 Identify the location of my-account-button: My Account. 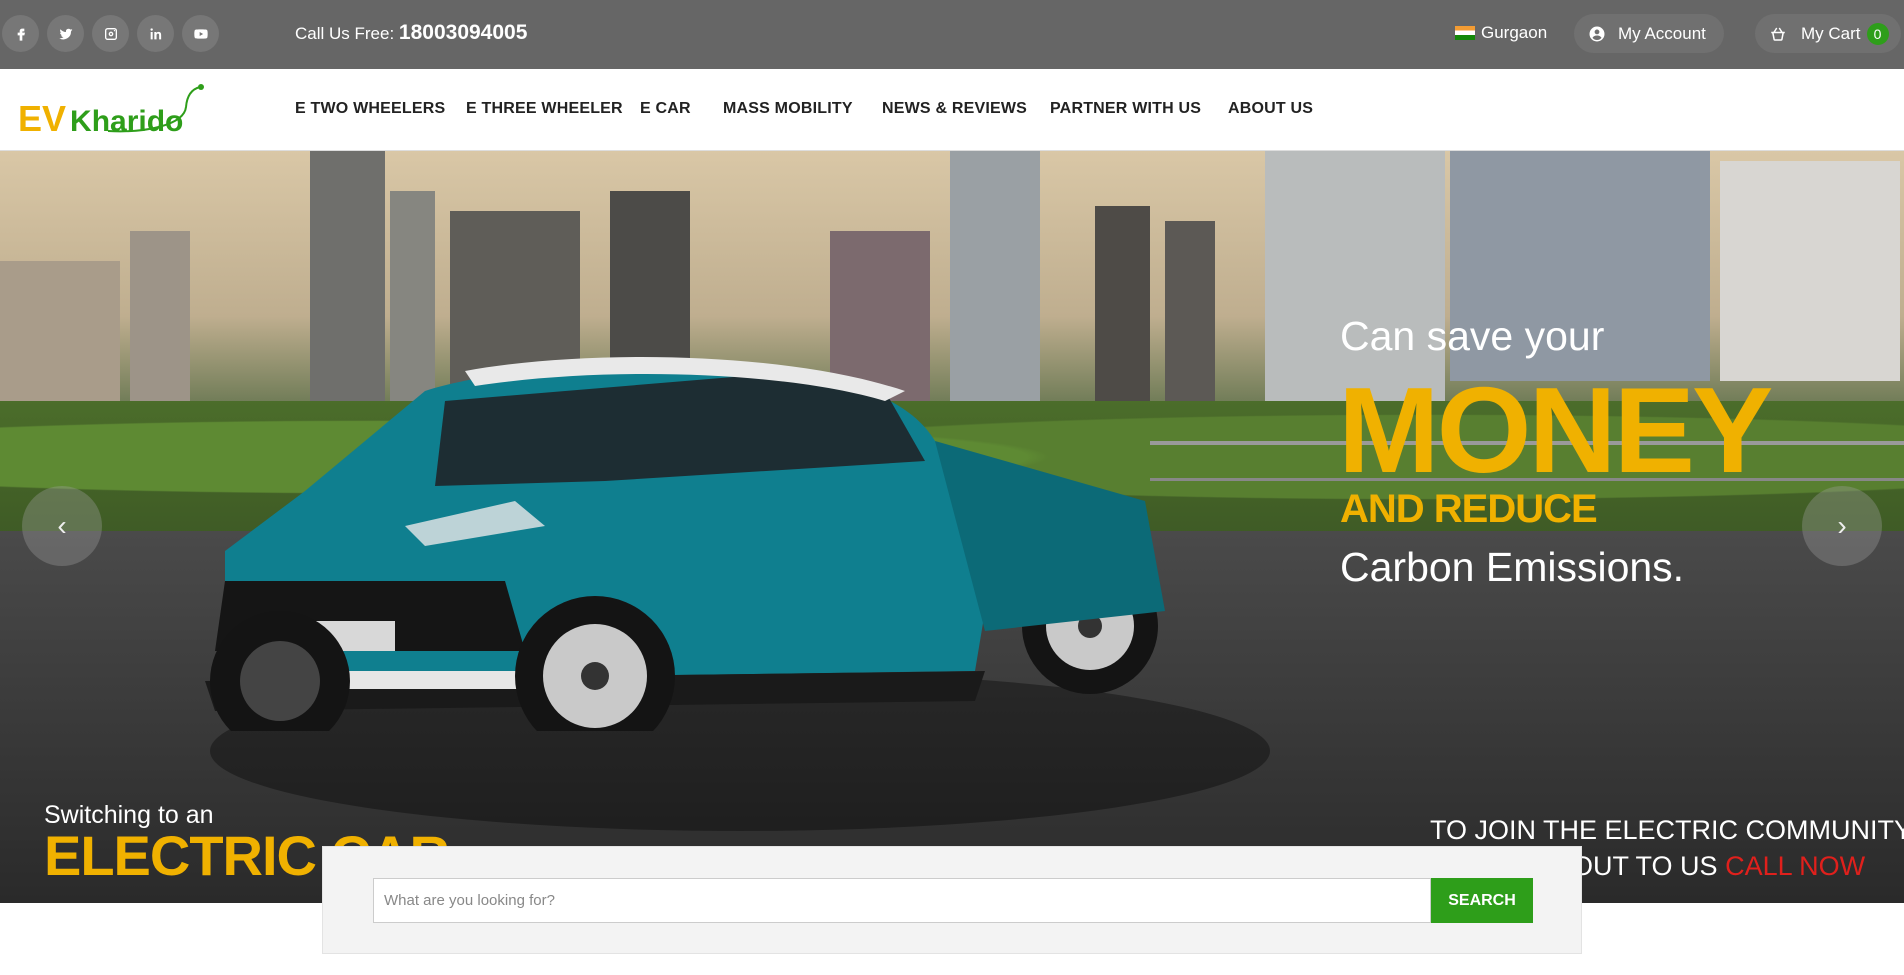
(1649, 33).